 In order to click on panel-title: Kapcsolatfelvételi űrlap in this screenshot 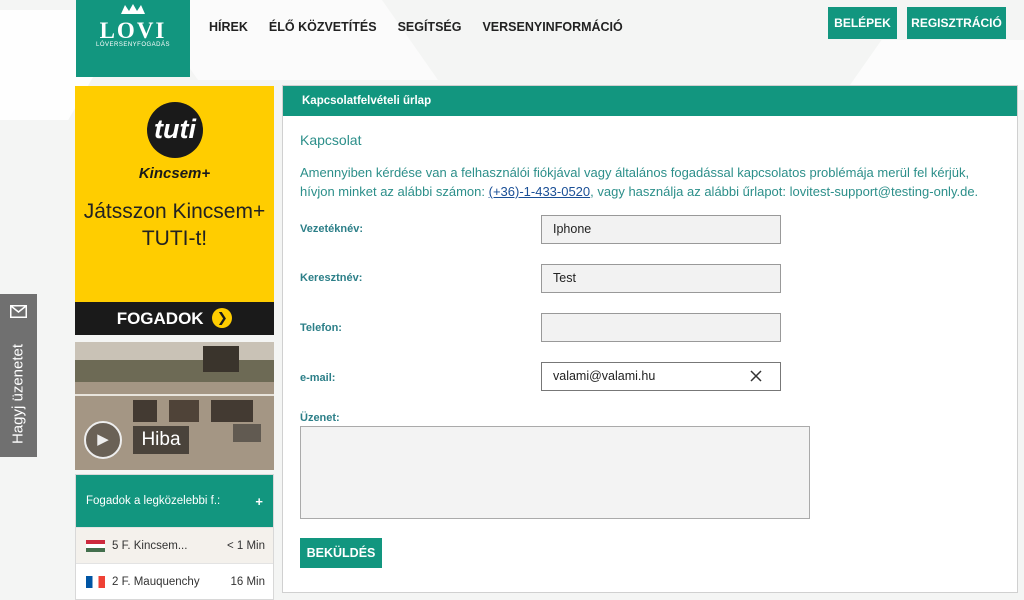, I will do `click(650, 101)`.